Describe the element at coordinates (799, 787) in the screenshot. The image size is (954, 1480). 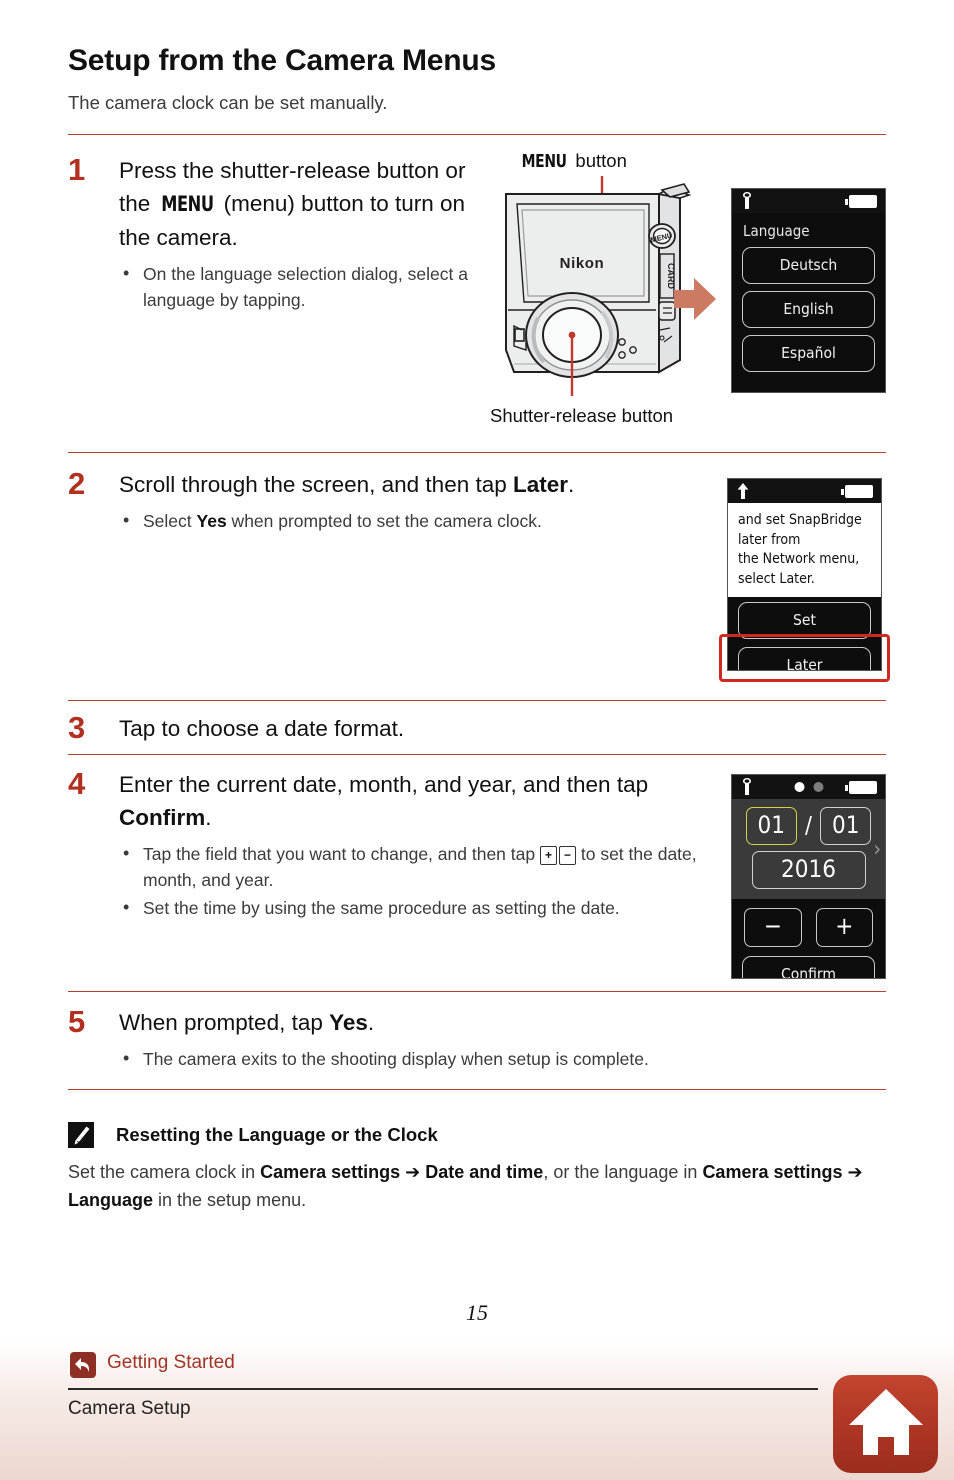
I see `page-dot-active` at that location.